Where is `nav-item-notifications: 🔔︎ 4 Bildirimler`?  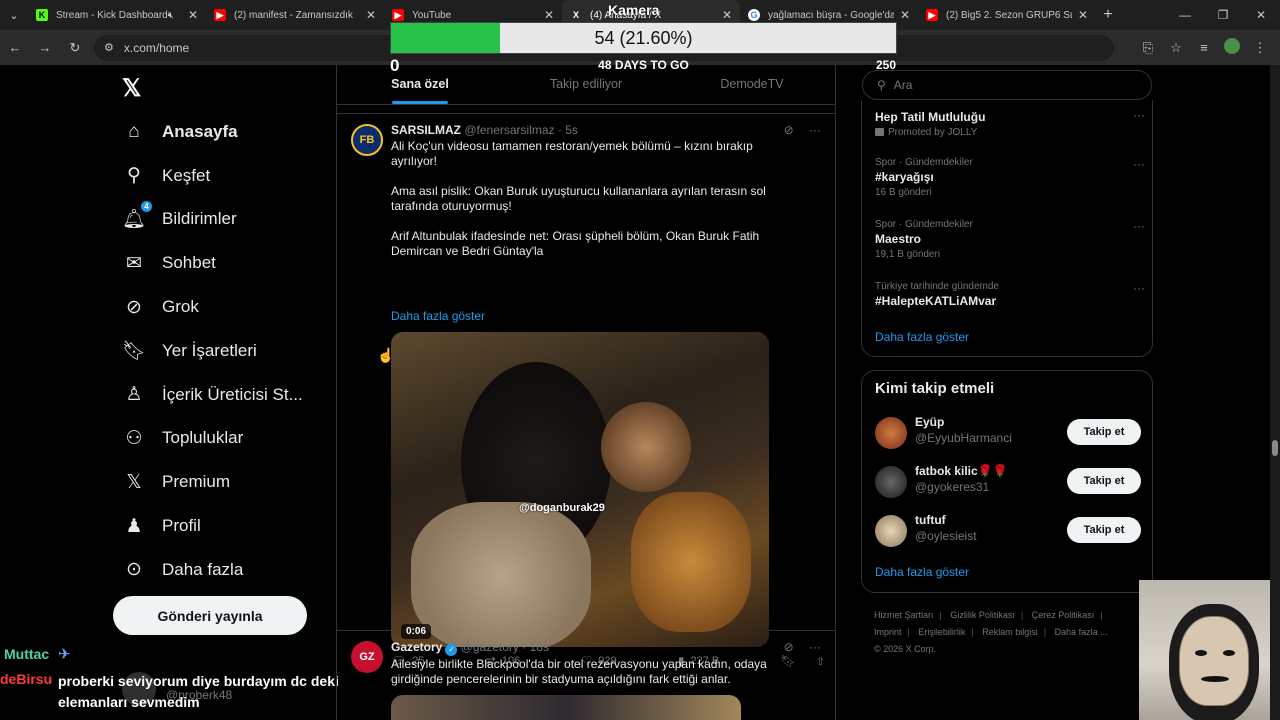
nav-item-notifications: 🔔︎ 4 Bildirimler is located at coordinates (212, 220).